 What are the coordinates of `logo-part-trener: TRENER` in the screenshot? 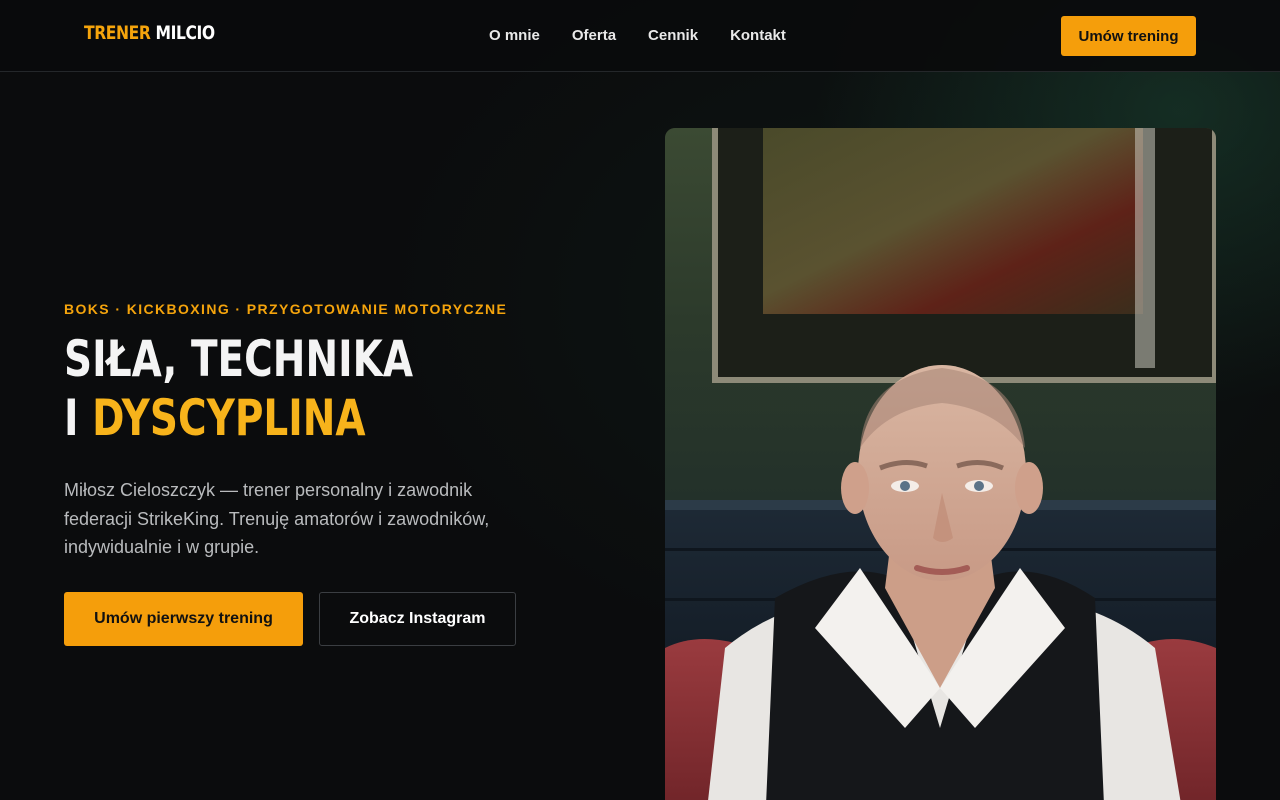 It's located at (117, 33).